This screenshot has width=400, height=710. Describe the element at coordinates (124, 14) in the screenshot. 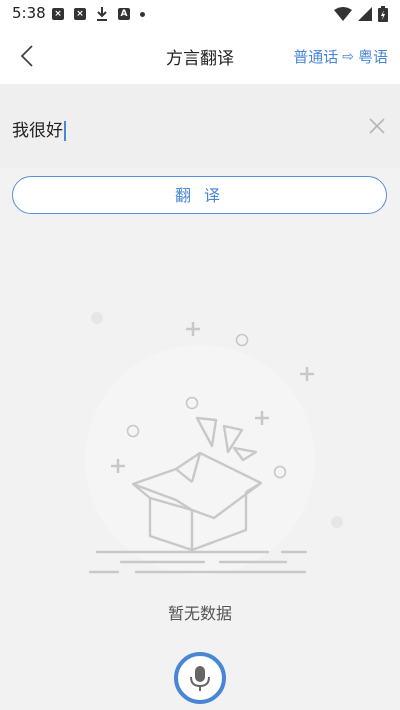

I see `app-a-icon: A` at that location.